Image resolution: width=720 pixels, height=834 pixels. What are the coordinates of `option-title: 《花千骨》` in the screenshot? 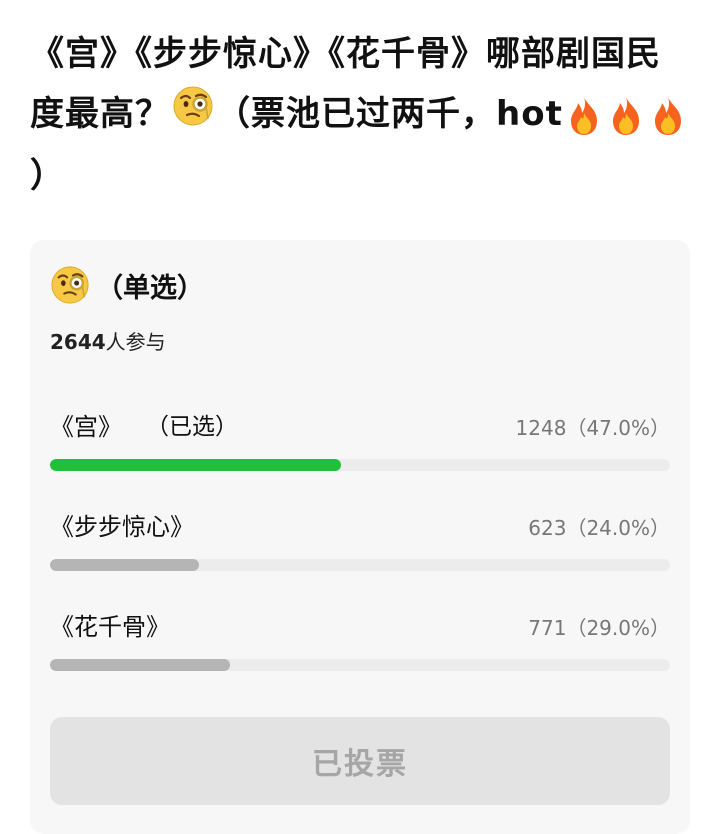 It's located at (110, 626).